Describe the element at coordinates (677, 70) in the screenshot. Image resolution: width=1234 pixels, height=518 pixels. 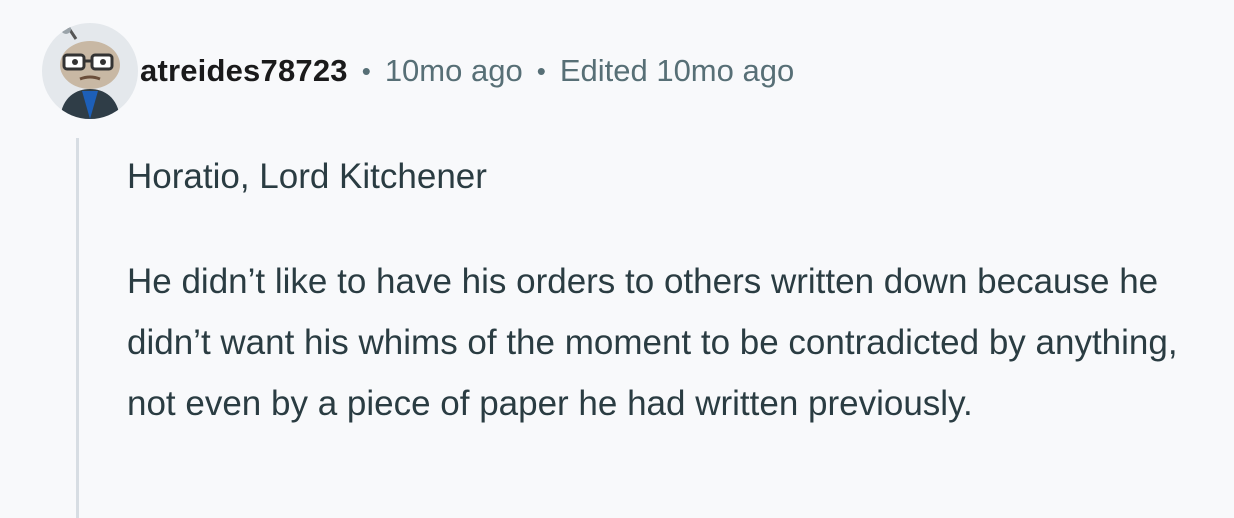
I see `edited-timestamp: Edited 10mo ago` at that location.